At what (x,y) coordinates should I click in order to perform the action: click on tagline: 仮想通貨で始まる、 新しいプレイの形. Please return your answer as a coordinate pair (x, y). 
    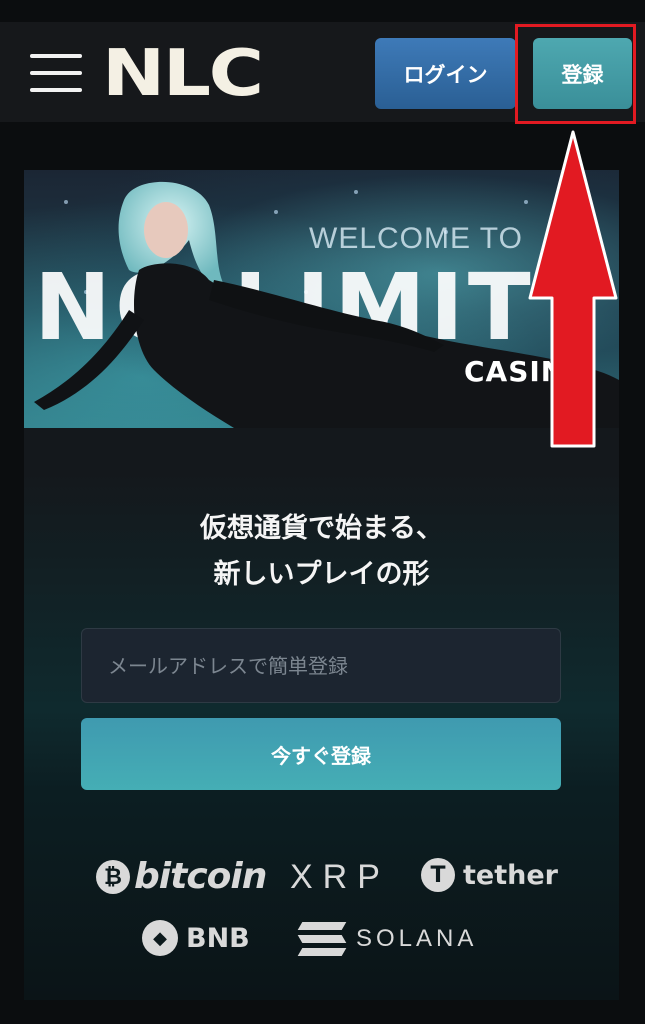
    Looking at the image, I should click on (321, 552).